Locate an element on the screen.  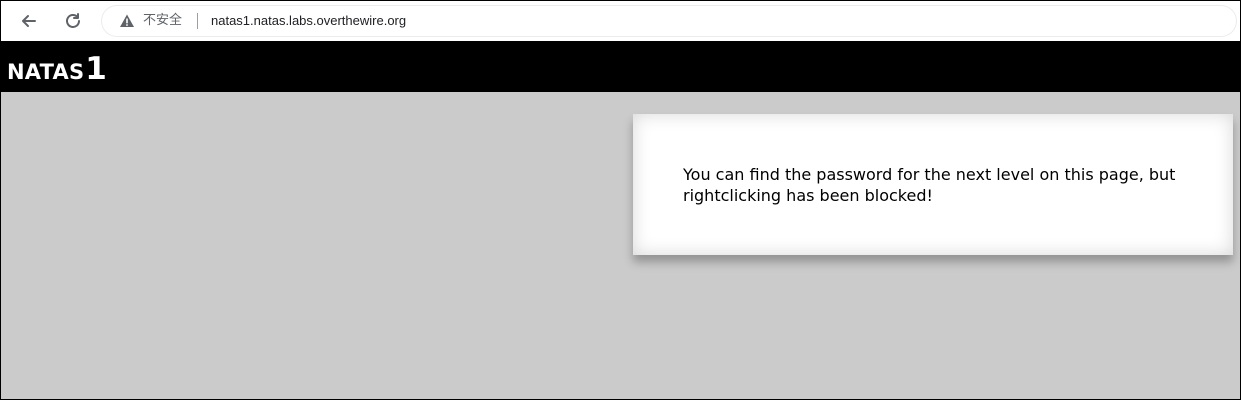
reload-button is located at coordinates (73, 21).